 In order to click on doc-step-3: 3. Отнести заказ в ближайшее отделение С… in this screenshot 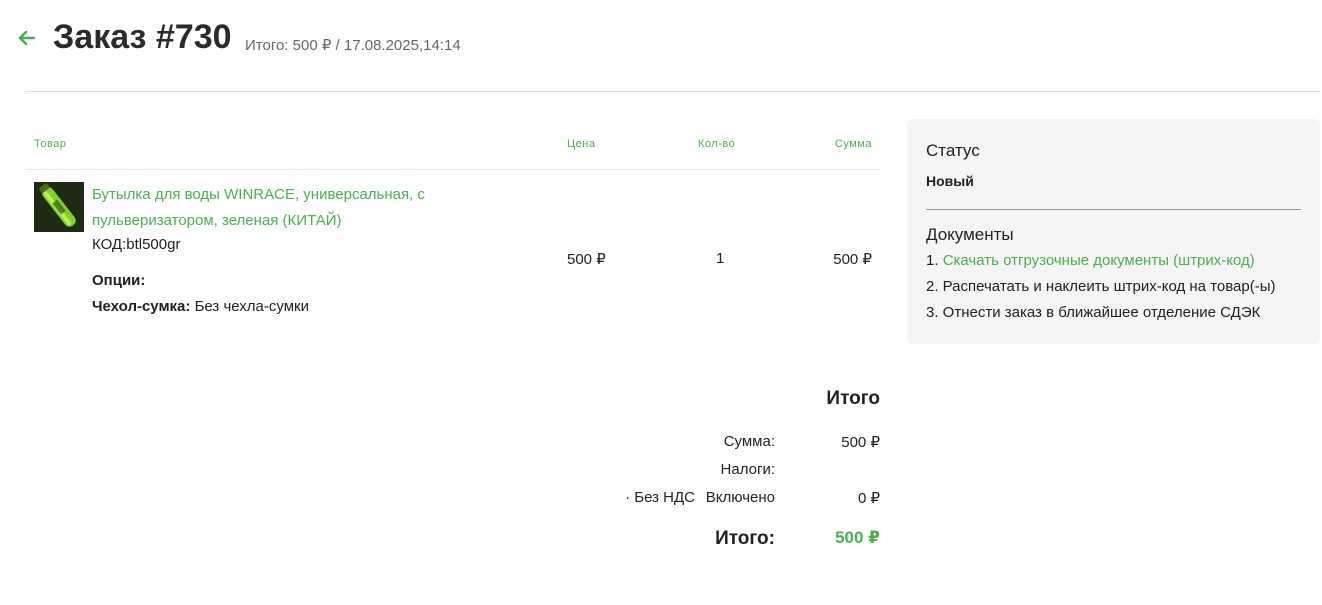, I will do `click(1093, 312)`.